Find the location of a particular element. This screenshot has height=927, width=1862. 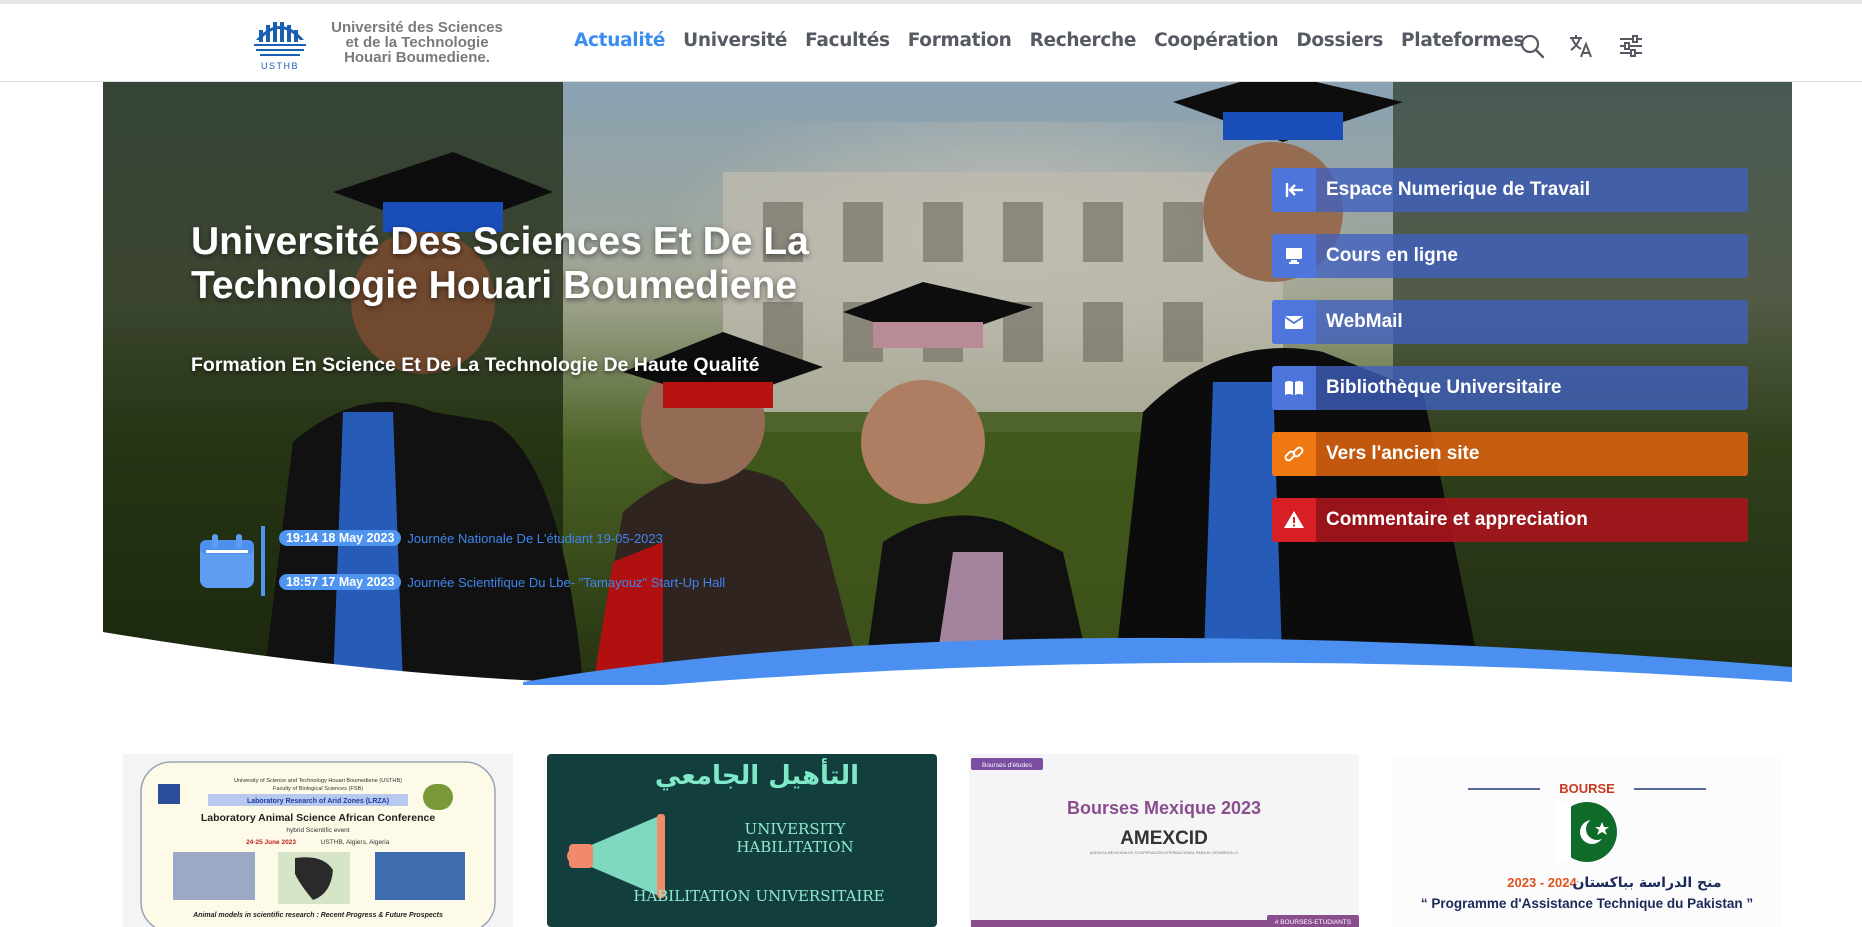

brand-line: Université des Sciences is located at coordinates (417, 27).